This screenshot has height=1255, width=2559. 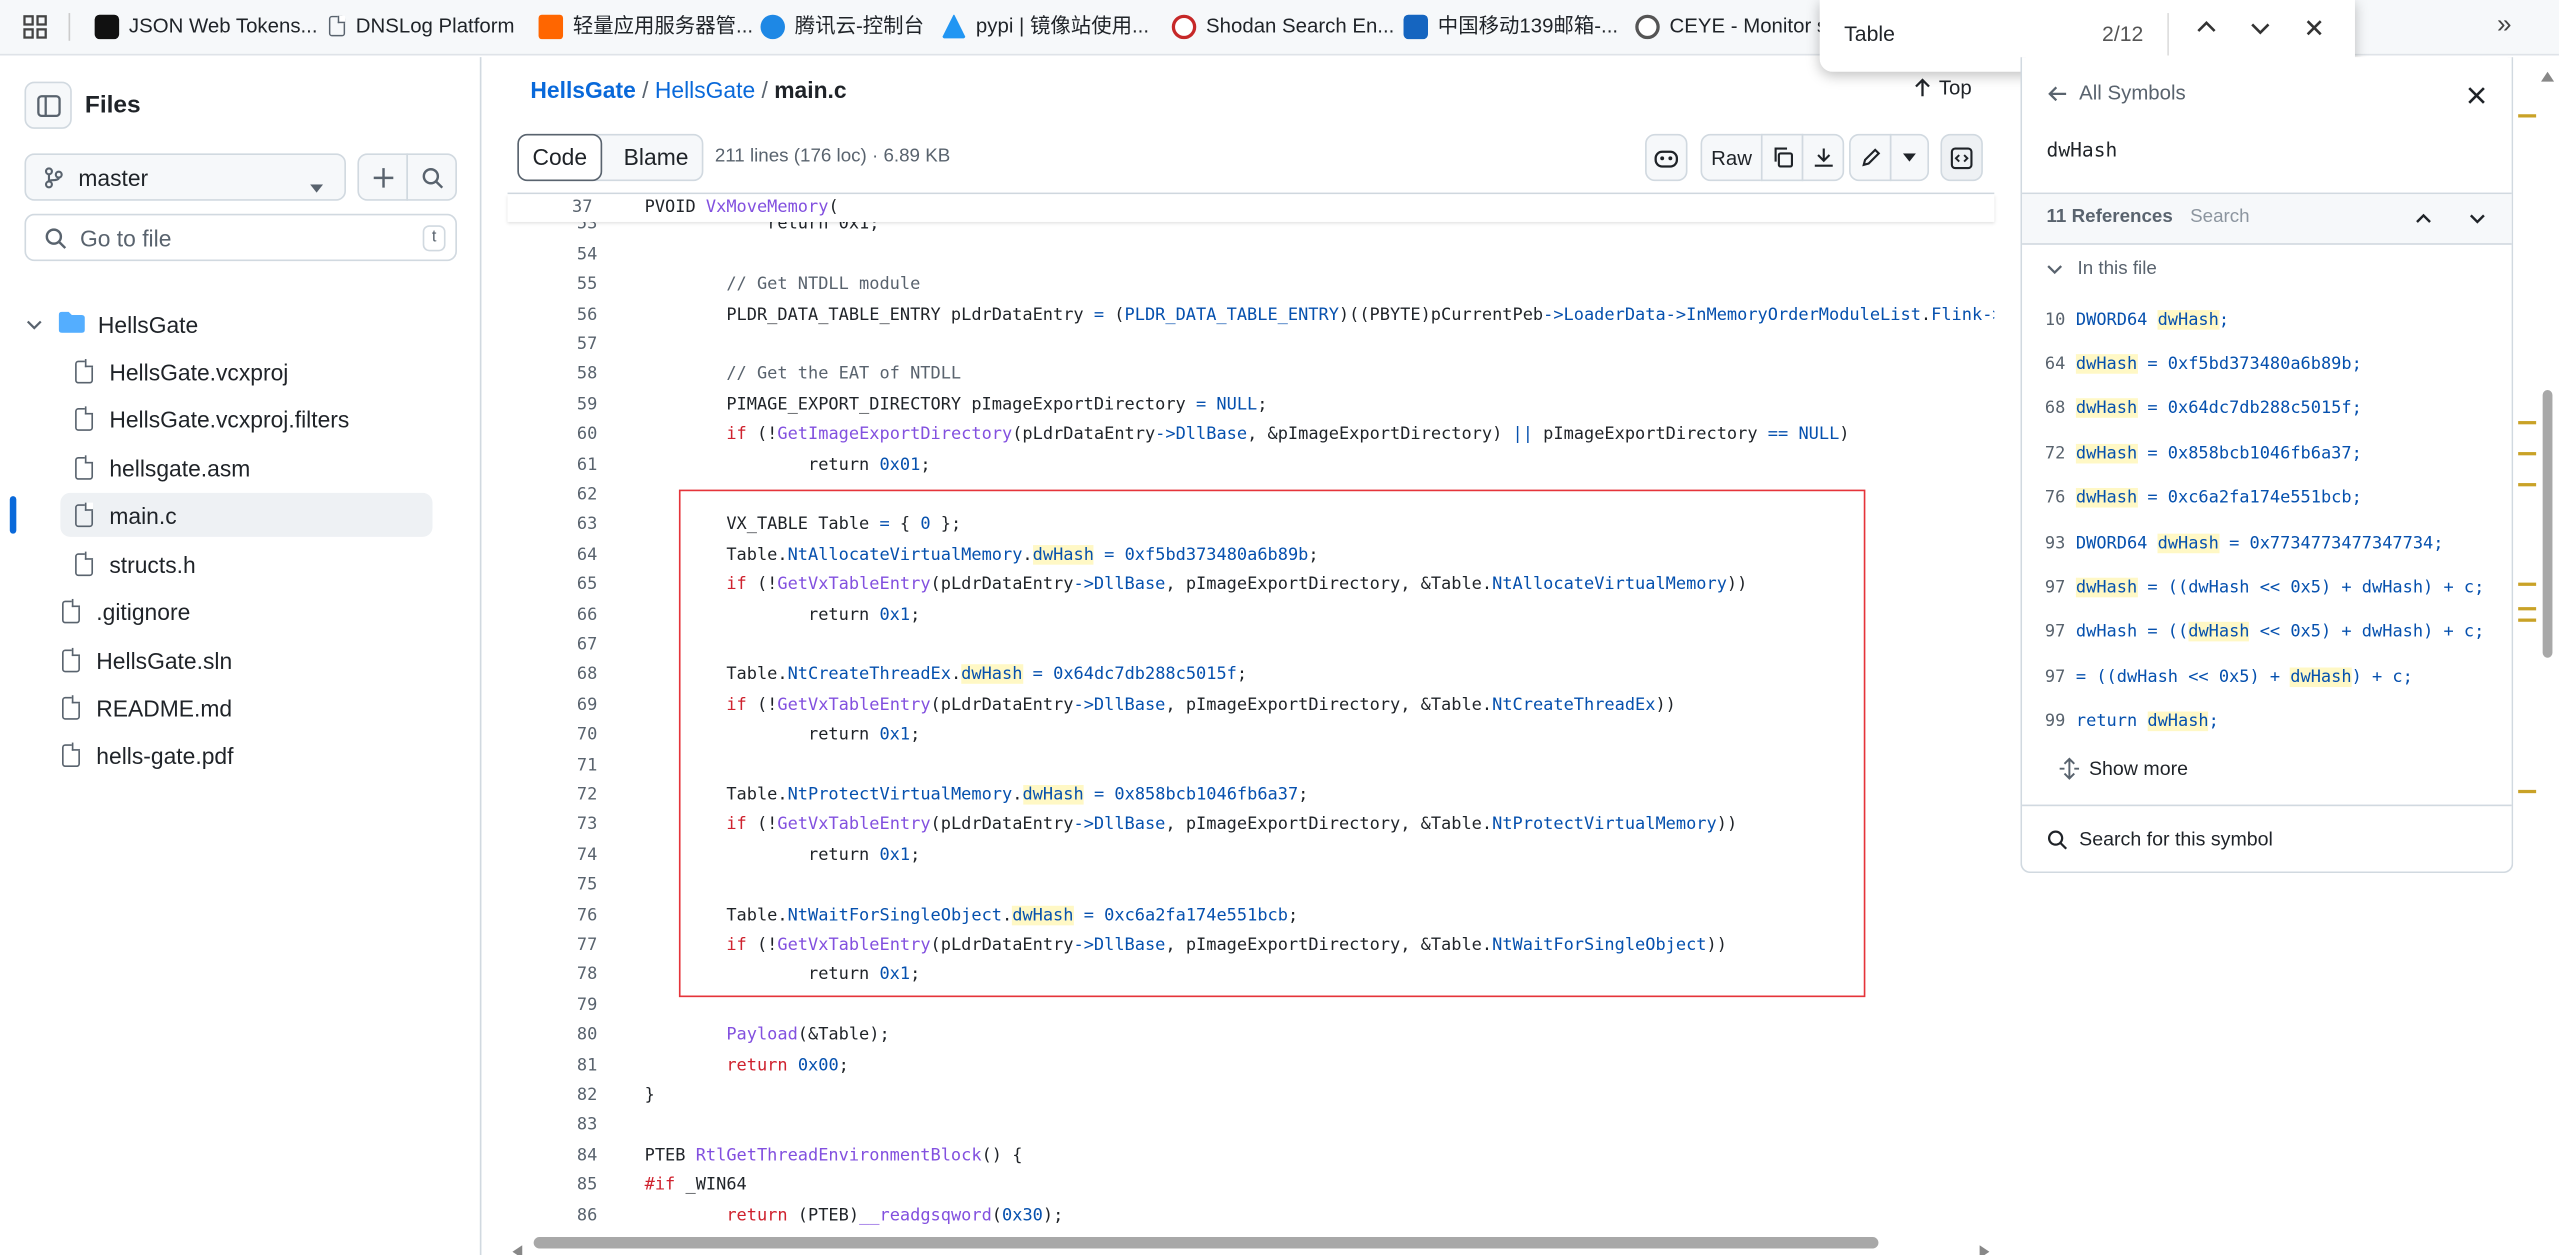 What do you see at coordinates (552, 1005) in the screenshot?
I see `line-number: 79` at bounding box center [552, 1005].